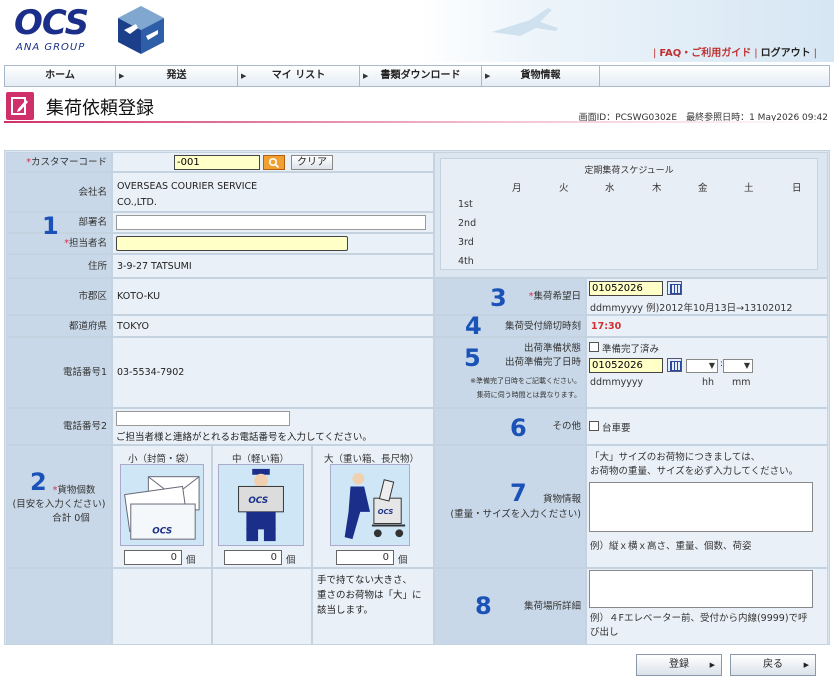  Describe the element at coordinates (797, 188) in the screenshot. I see `schedule-day: 日` at that location.